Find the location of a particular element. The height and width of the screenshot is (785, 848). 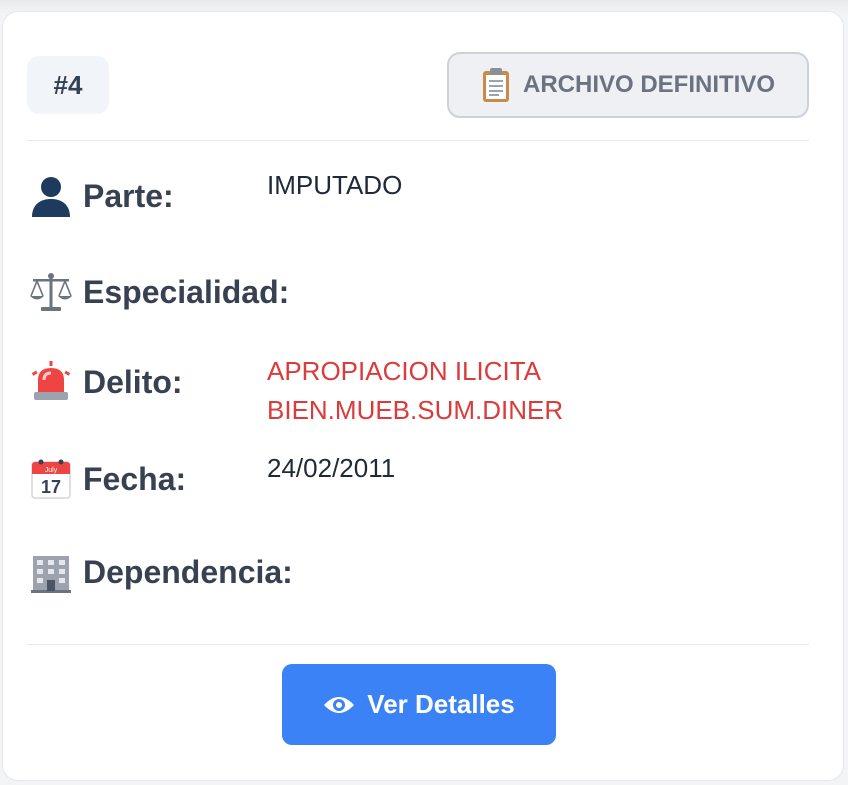

case-number-badge: #4 is located at coordinates (68, 85).